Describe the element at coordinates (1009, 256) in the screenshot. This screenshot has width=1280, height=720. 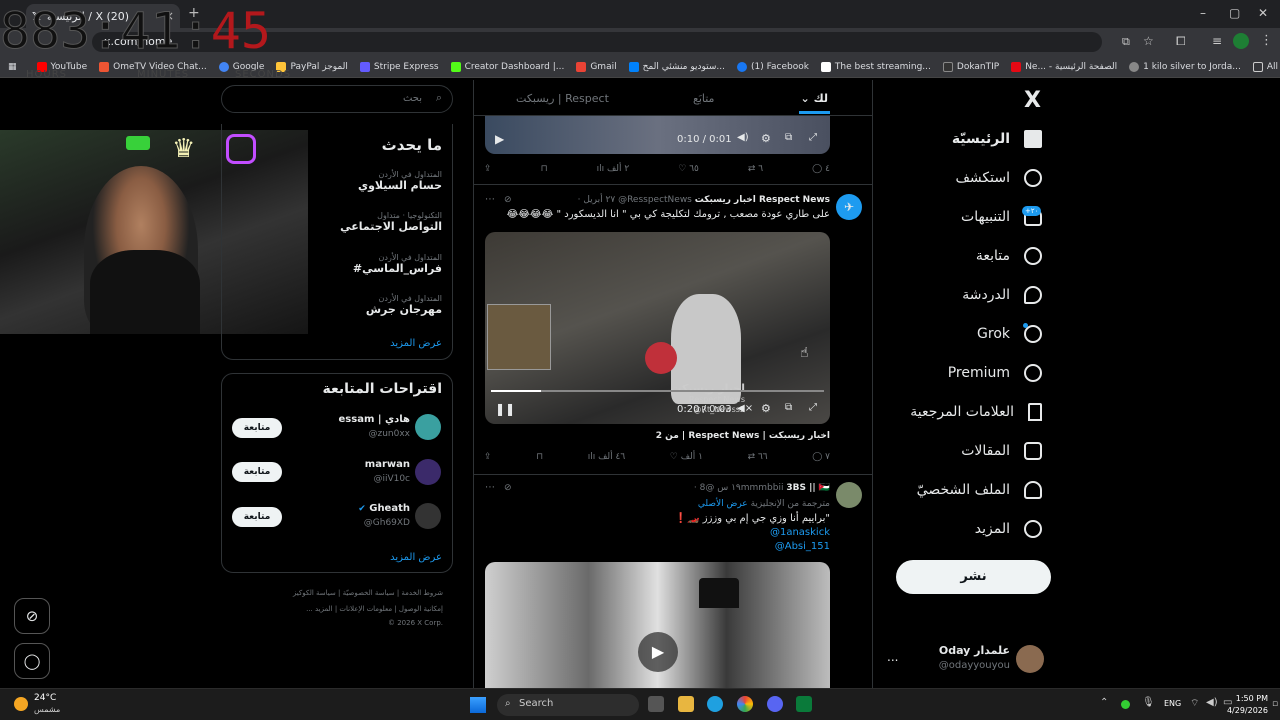
I see `nav-follow: متابعة` at that location.